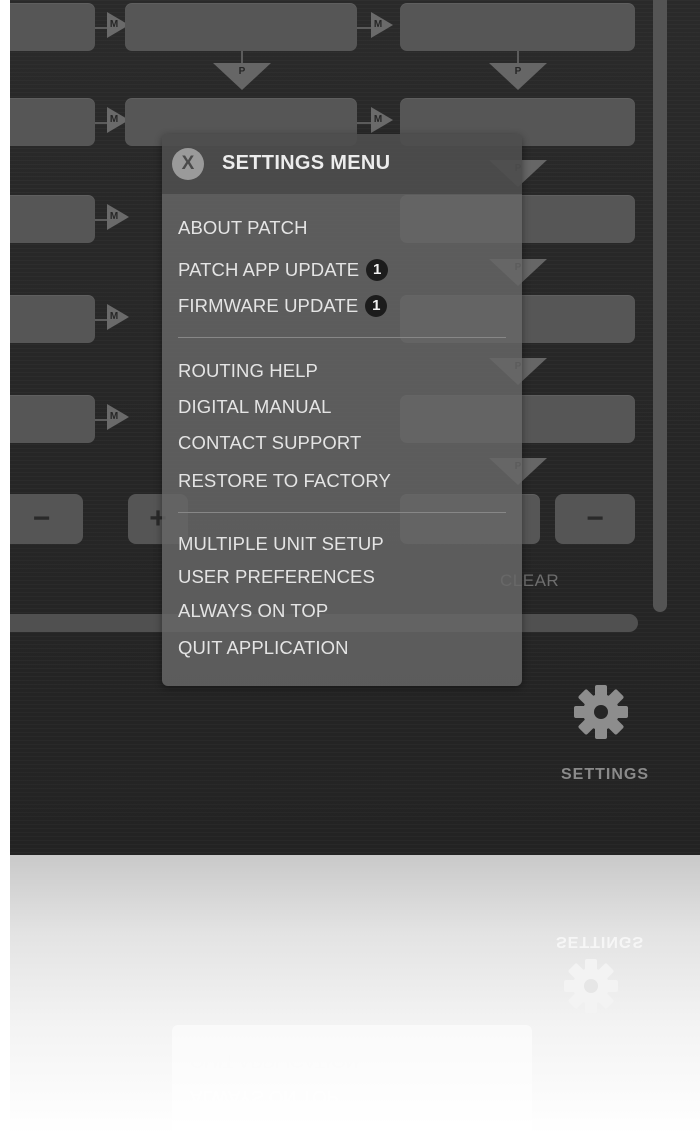 This screenshot has width=700, height=1134. I want to click on menu-item-quit-application: QUIT APPLICATION, so click(263, 648).